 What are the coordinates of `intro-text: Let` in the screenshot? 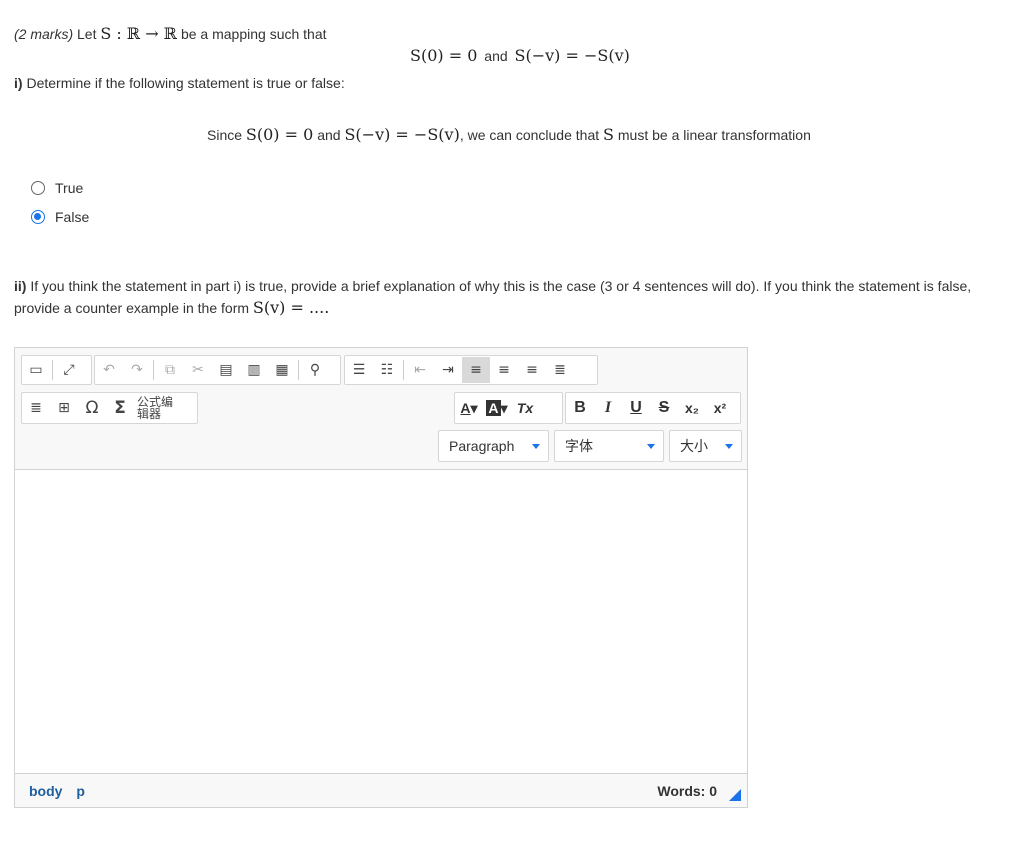 It's located at (87, 34).